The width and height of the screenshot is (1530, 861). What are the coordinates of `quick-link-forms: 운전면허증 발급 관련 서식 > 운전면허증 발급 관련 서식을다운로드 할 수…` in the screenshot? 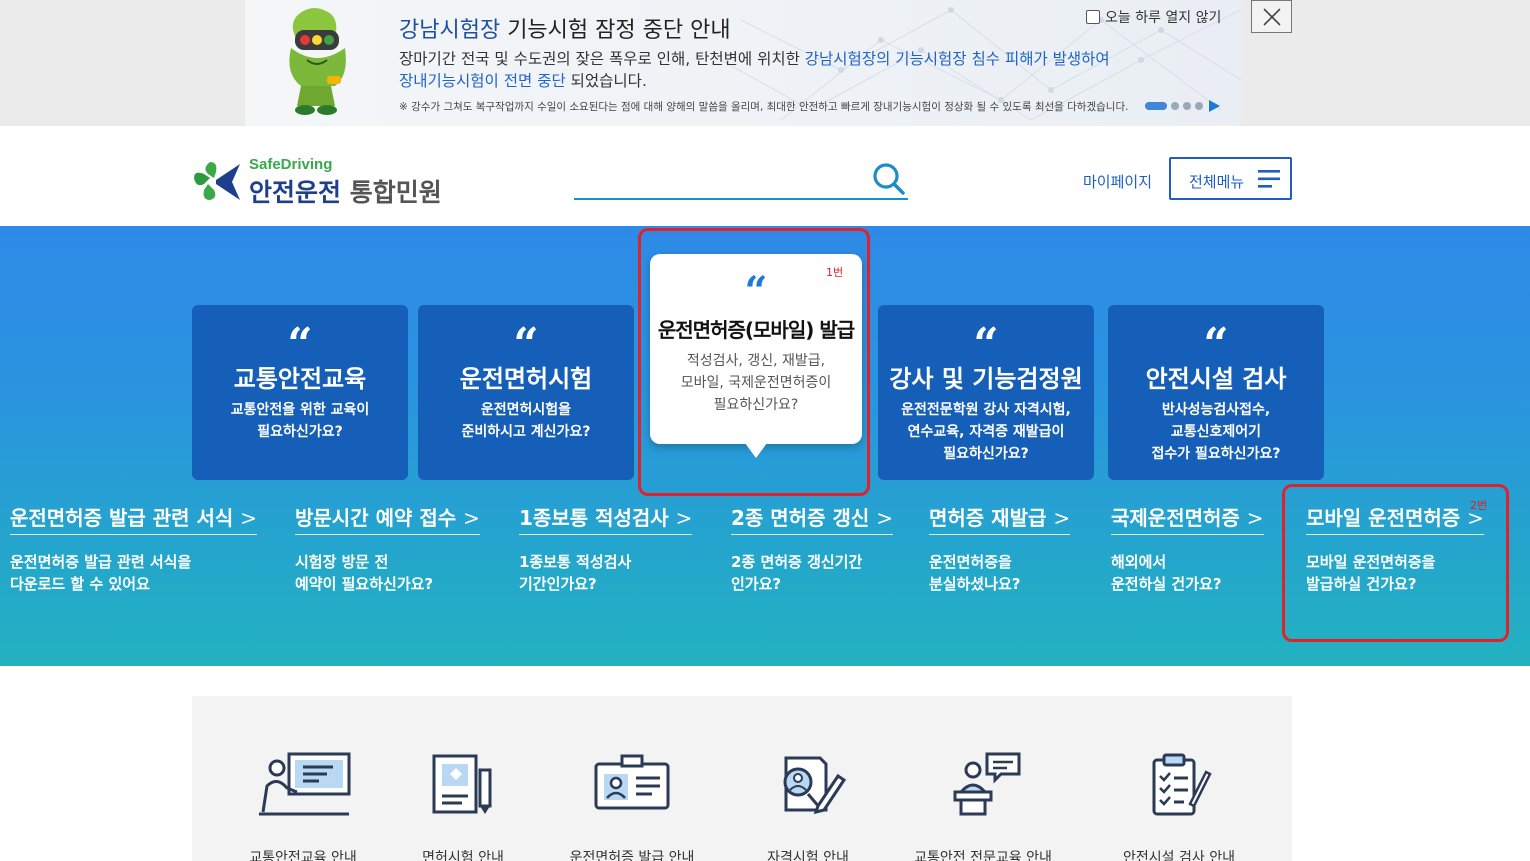 It's located at (134, 548).